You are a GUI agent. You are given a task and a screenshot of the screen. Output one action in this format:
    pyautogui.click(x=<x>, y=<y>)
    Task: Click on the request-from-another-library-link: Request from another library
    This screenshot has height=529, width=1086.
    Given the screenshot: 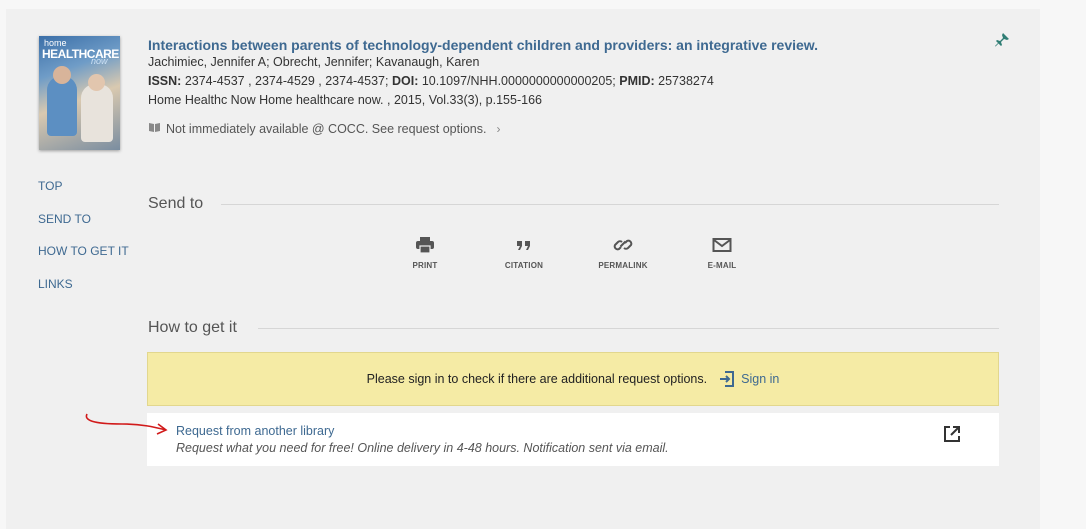 What is the action you would take?
    pyautogui.click(x=255, y=431)
    